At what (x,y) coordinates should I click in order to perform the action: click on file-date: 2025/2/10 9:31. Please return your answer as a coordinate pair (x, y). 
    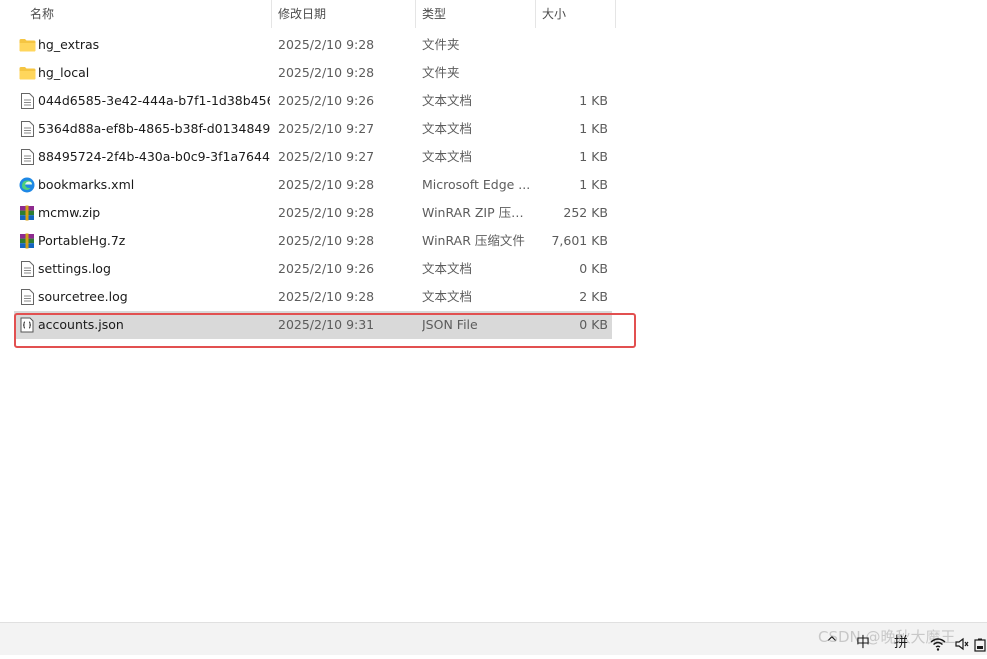
    Looking at the image, I should click on (326, 324).